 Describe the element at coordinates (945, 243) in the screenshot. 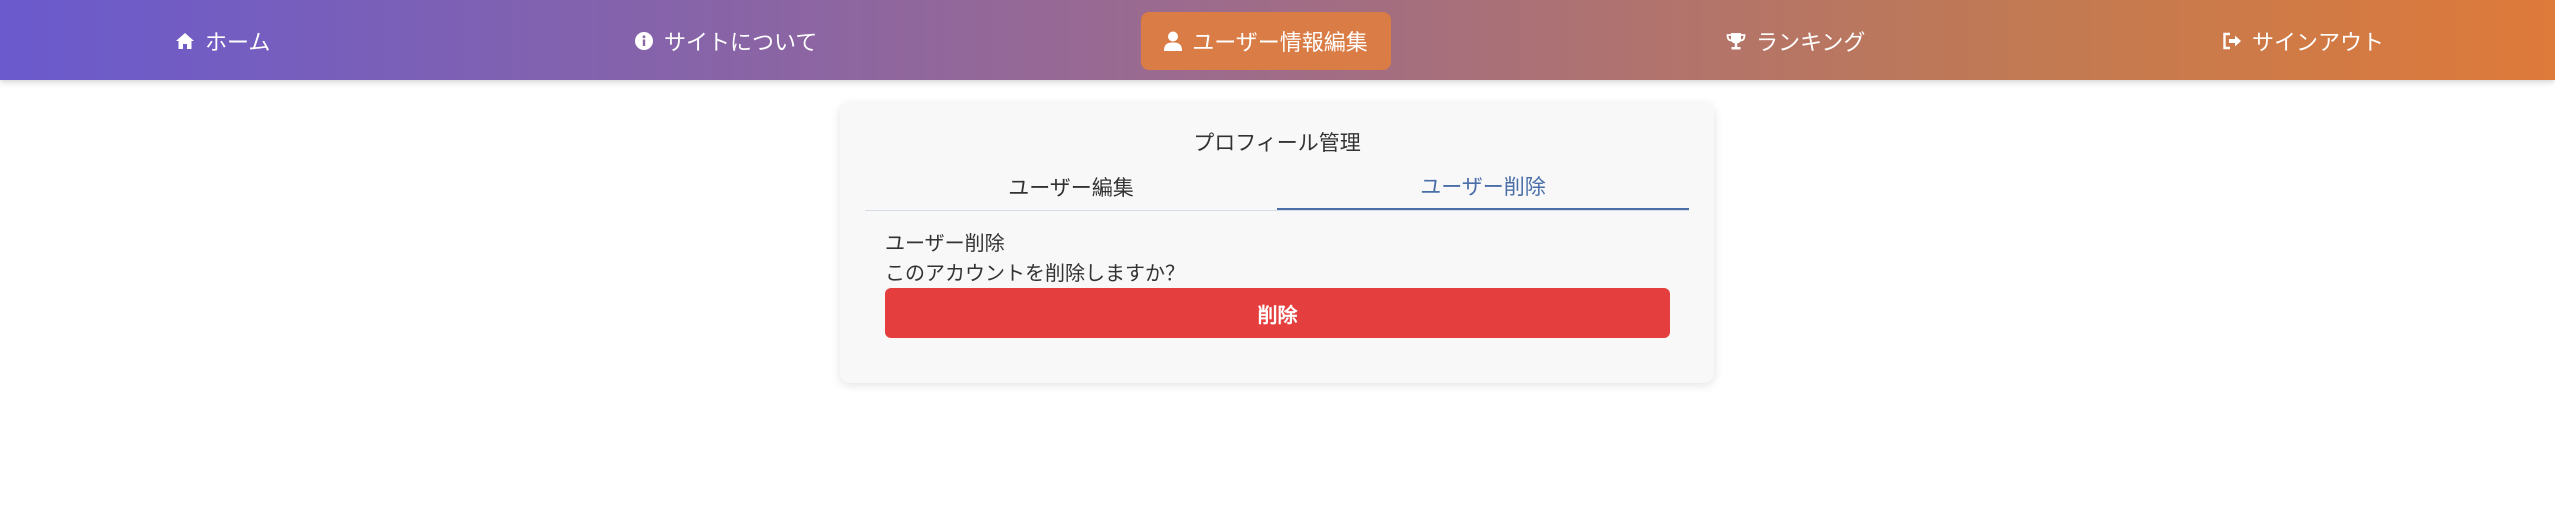

I see `section-heading: ユーザー削除` at that location.